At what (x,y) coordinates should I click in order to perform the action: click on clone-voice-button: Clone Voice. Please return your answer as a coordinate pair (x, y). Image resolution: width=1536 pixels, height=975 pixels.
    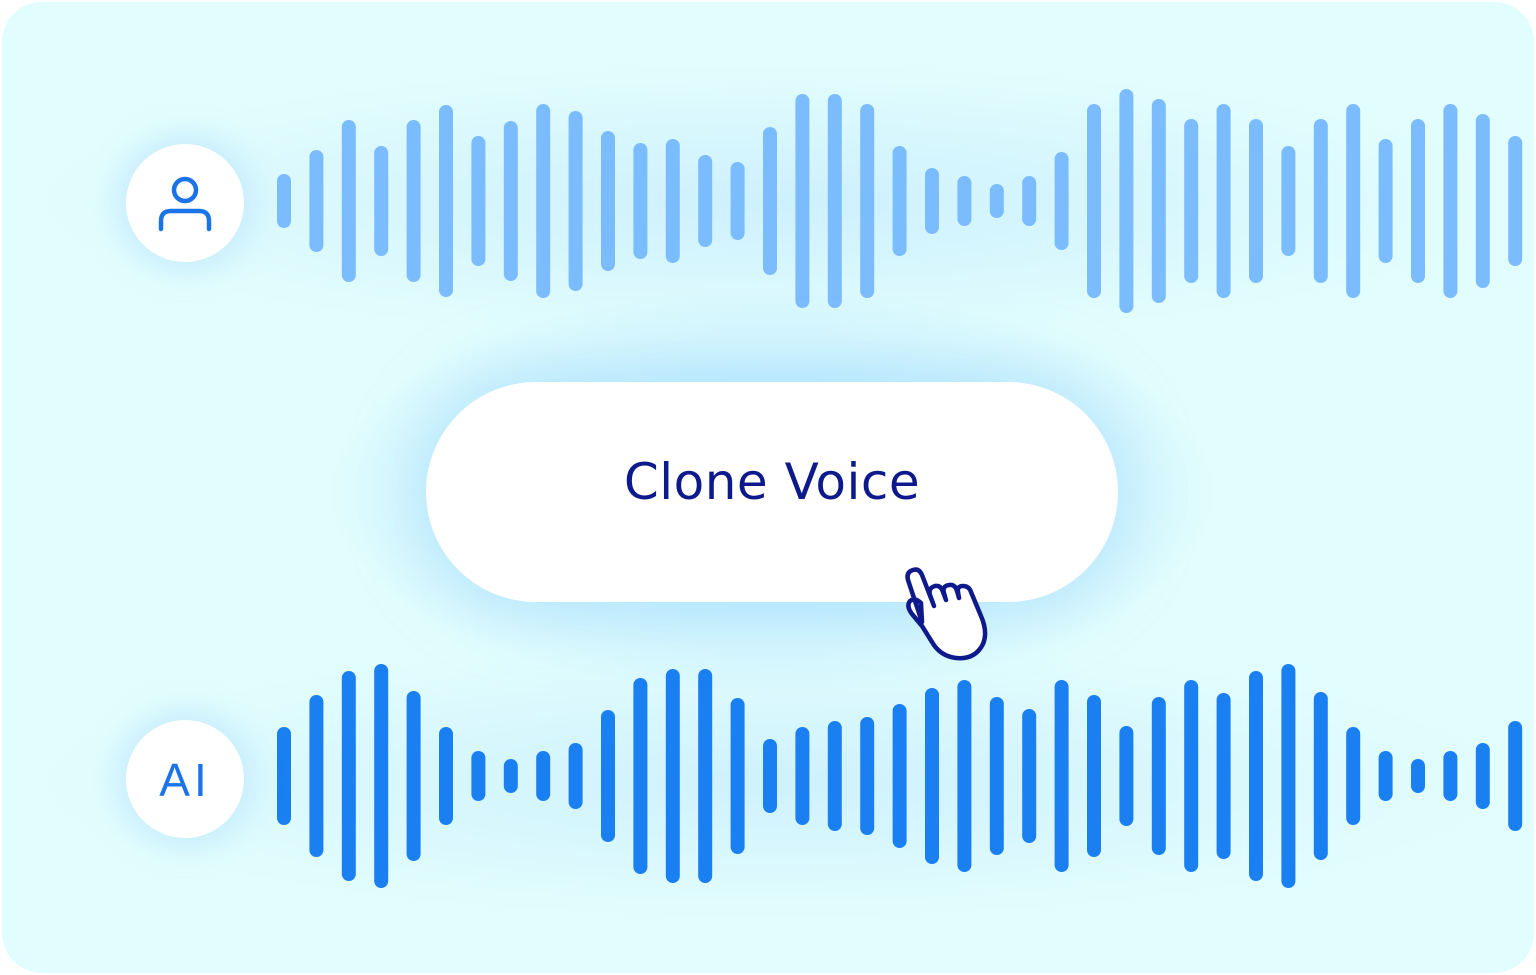
    Looking at the image, I should click on (772, 492).